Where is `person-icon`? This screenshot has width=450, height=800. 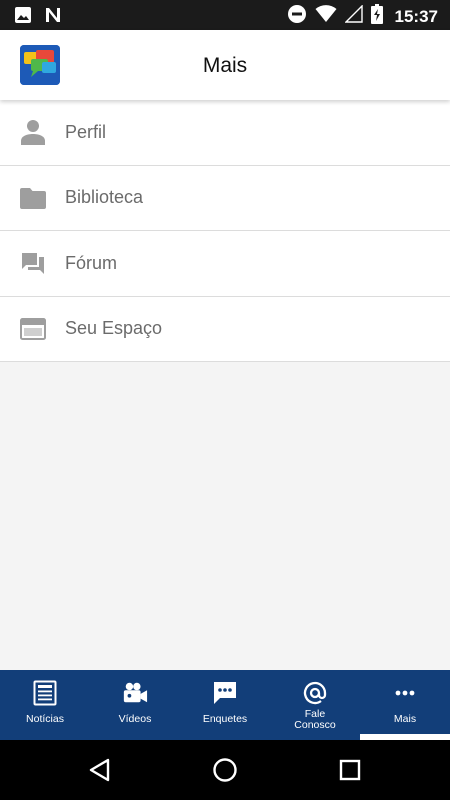 person-icon is located at coordinates (33, 132).